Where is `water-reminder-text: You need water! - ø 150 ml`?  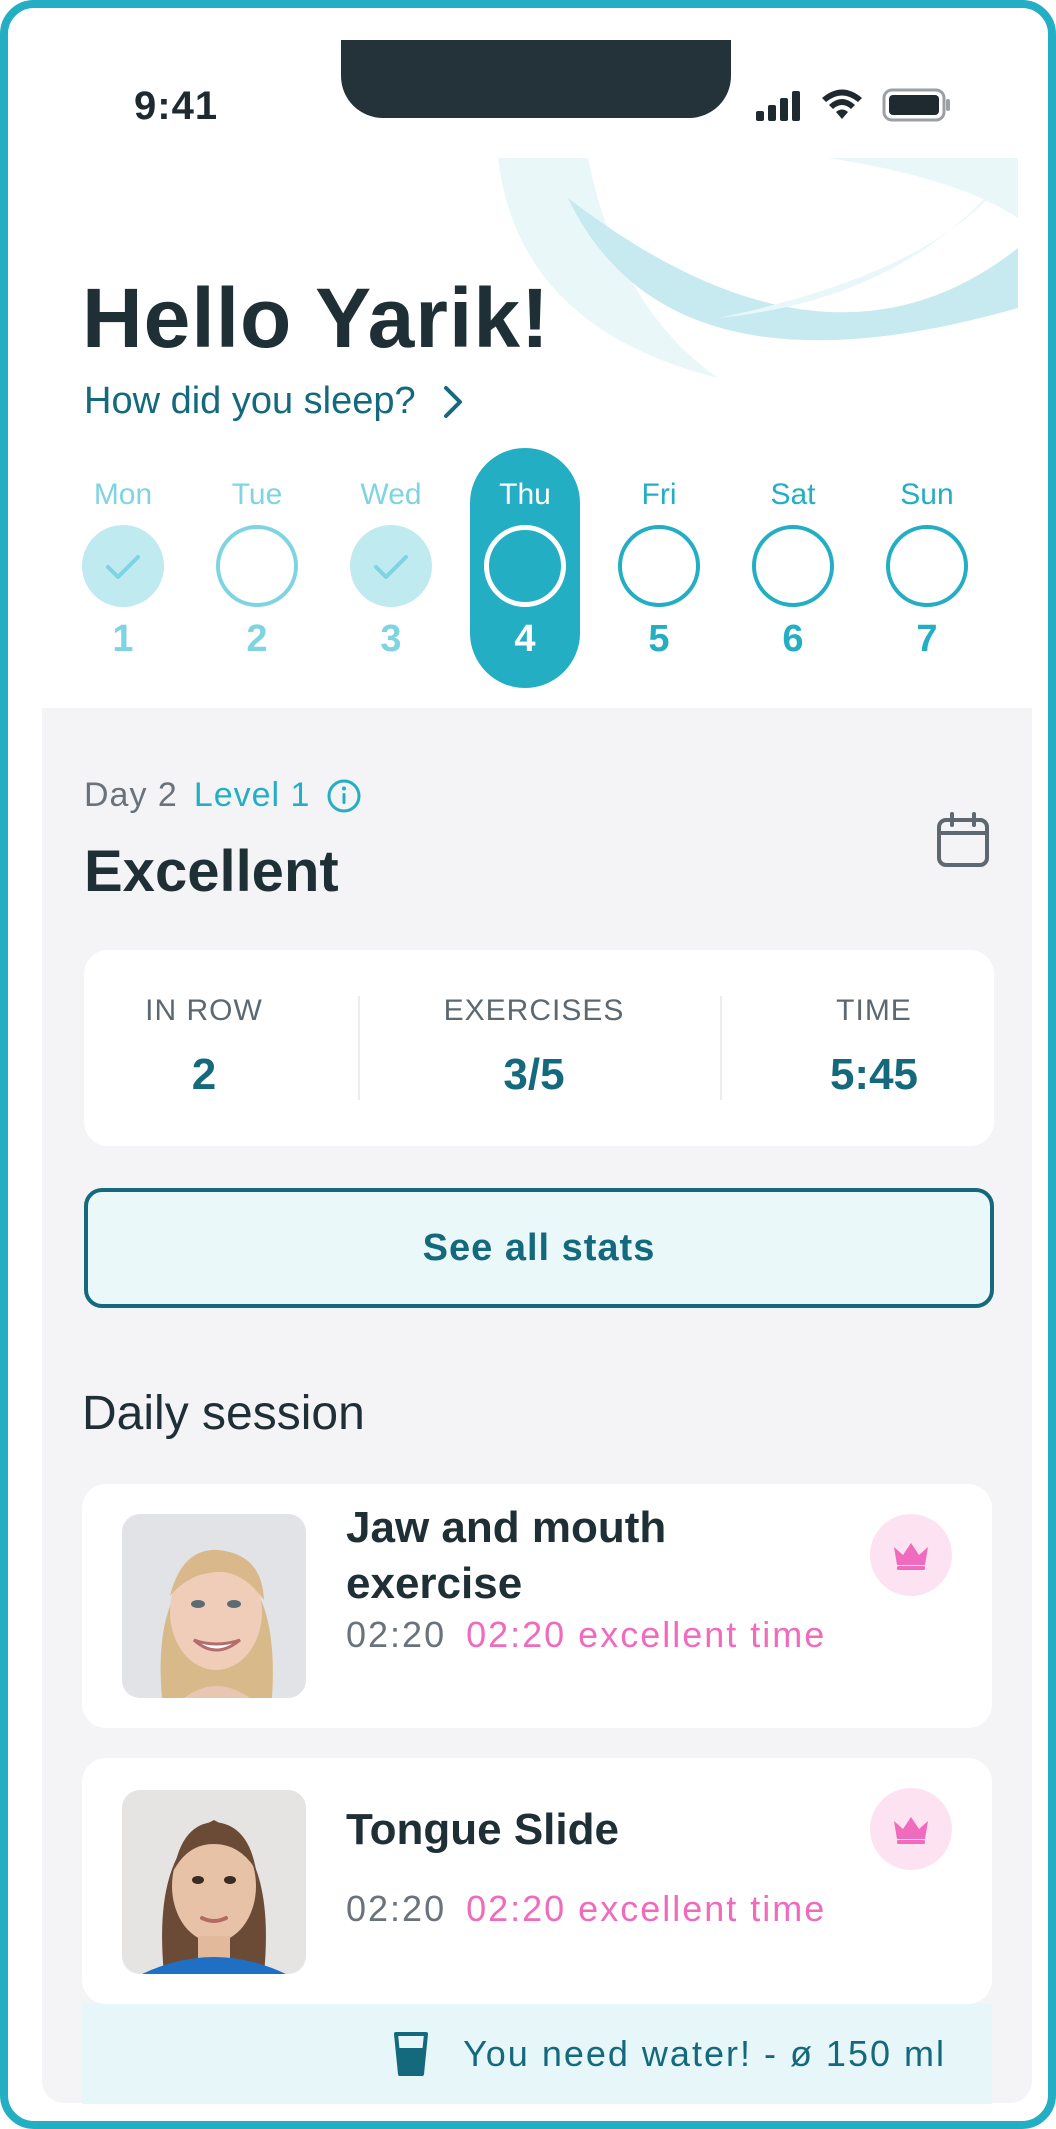
water-reminder-text: You need water! - ø 150 ml is located at coordinates (704, 2053).